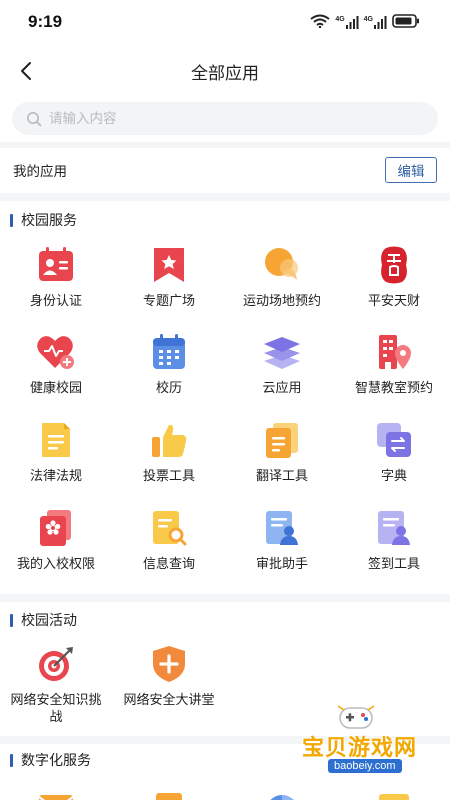 The width and height of the screenshot is (450, 800). I want to click on sign-in-icon, so click(394, 528).